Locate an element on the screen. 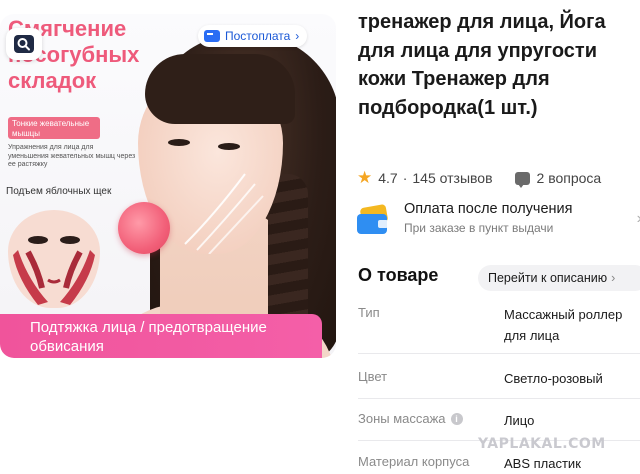 The image size is (640, 474). reviews-count: 145 отзывов is located at coordinates (452, 178).